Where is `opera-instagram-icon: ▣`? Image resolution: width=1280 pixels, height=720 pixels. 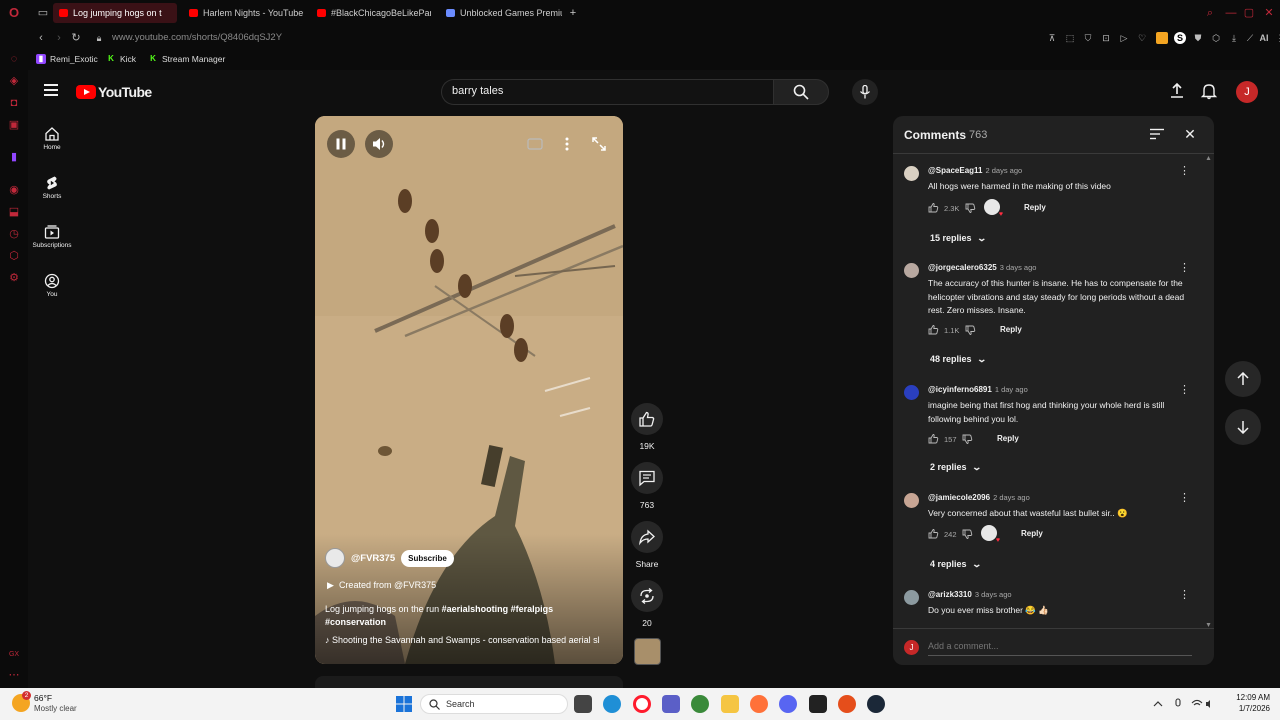 opera-instagram-icon: ▣ is located at coordinates (14, 125).